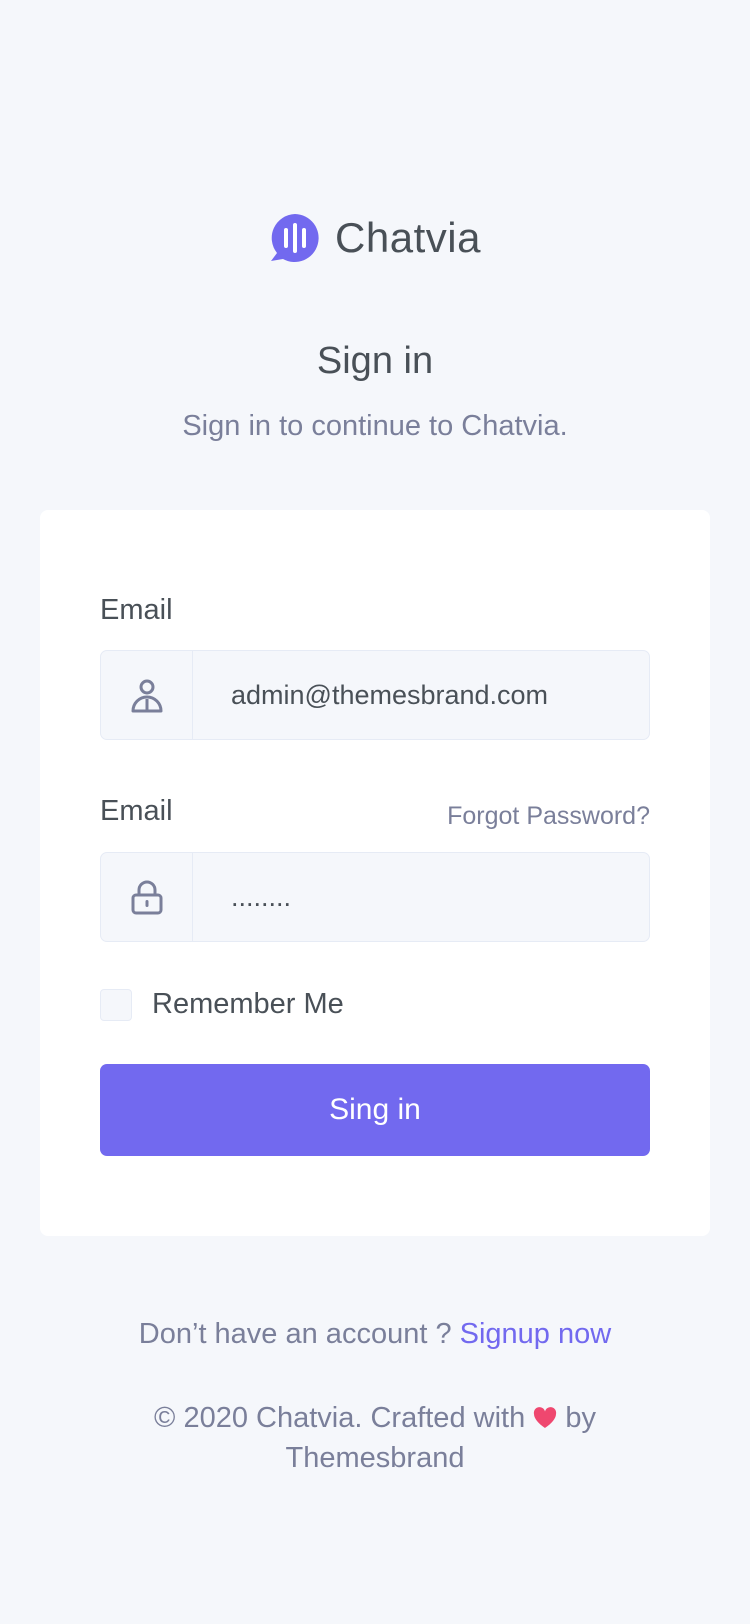 The image size is (750, 1624). I want to click on password-input-group, so click(375, 897).